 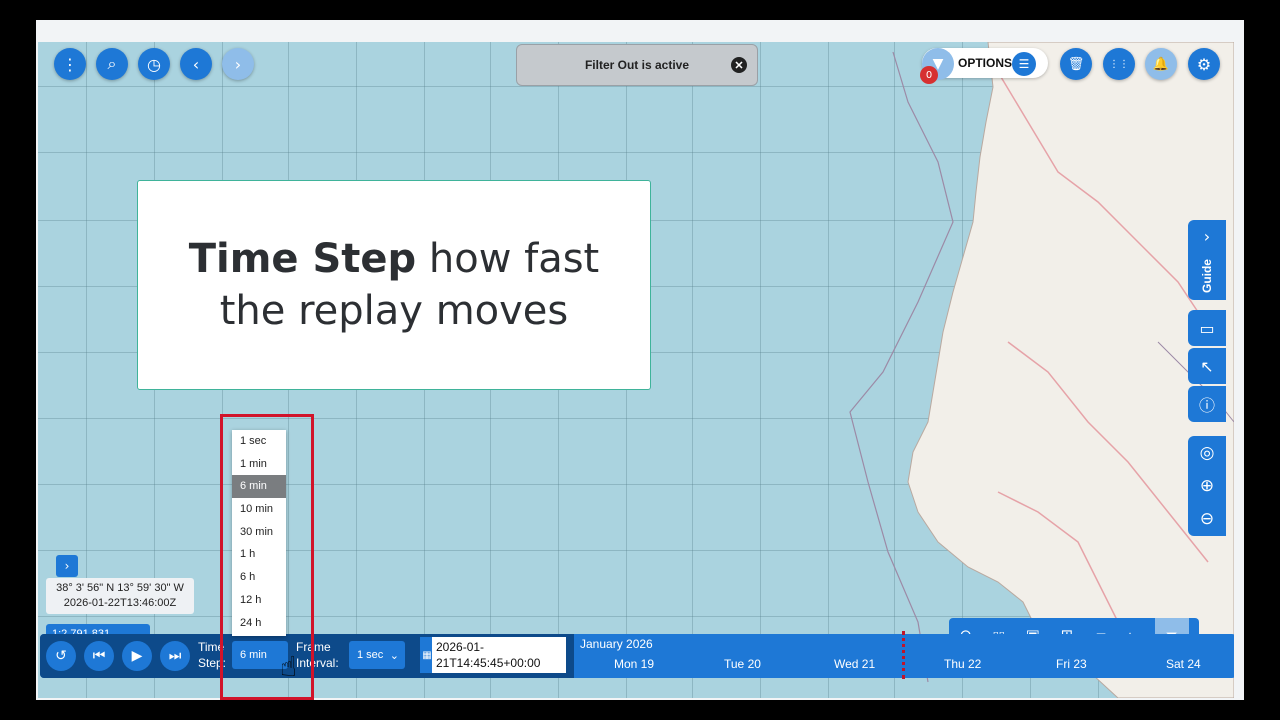 I want to click on frame-interval-select: 1 sec ⌄, so click(x=377, y=655).